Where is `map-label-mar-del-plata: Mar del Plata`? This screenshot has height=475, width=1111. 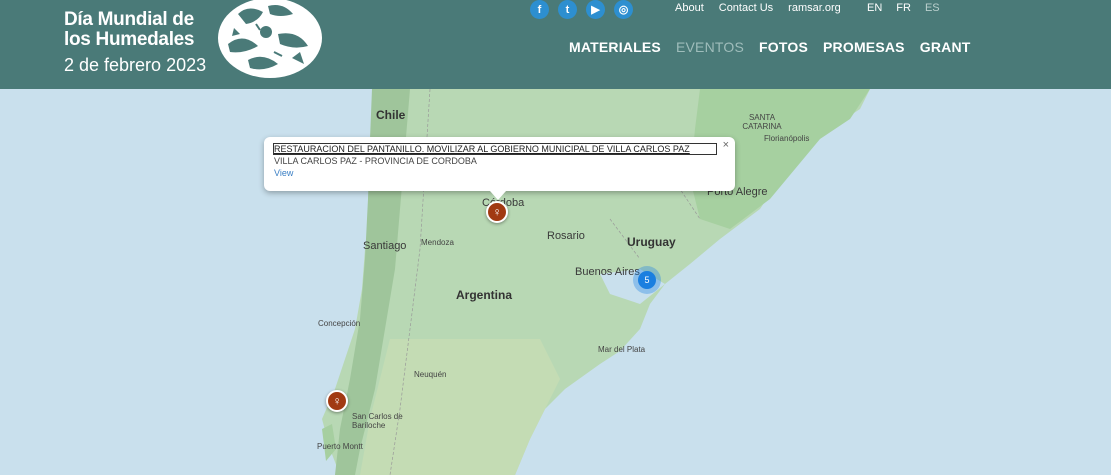
map-label-mar-del-plata: Mar del Plata is located at coordinates (622, 349).